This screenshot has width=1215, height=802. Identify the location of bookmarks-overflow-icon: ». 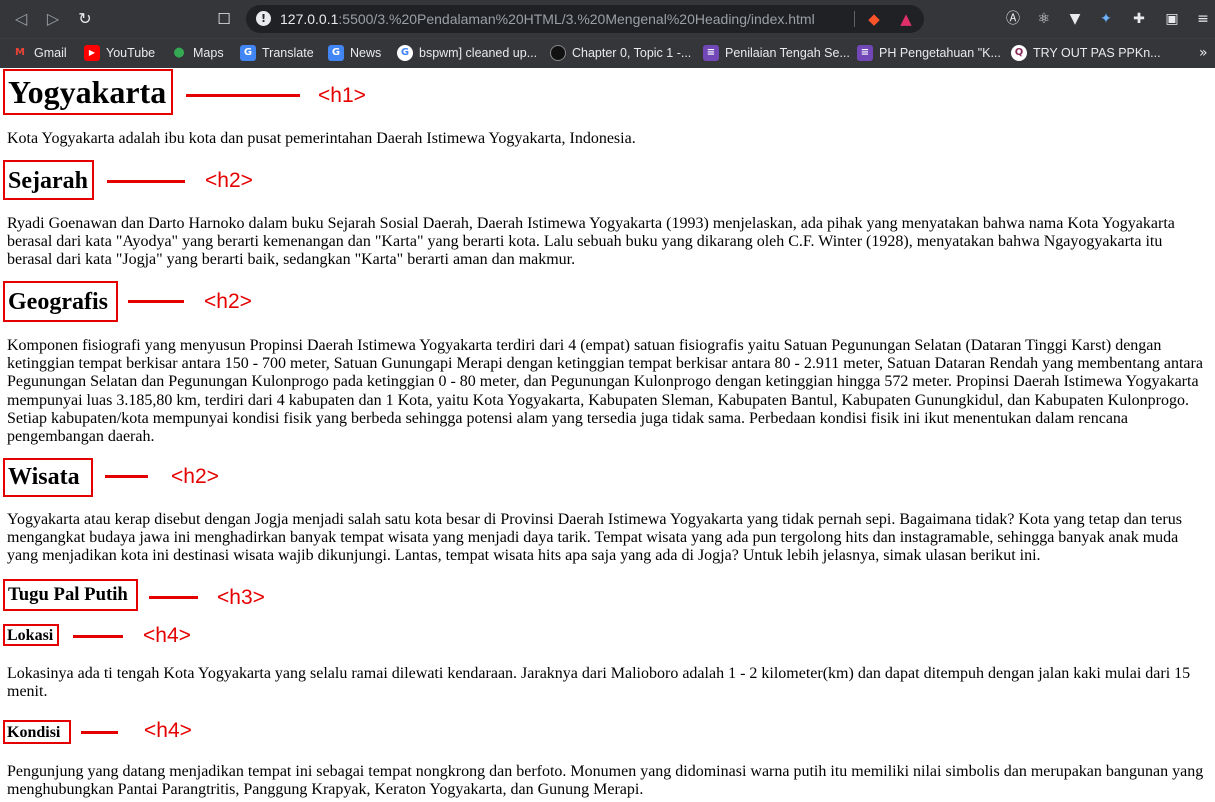
(1203, 53).